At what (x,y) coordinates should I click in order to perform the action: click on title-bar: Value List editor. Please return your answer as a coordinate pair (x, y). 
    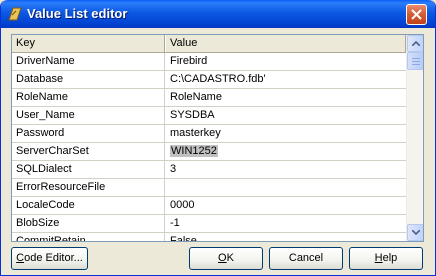
    Looking at the image, I should click on (218, 14).